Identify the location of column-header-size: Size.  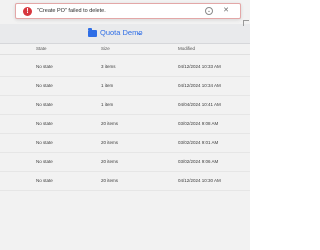
(105, 49).